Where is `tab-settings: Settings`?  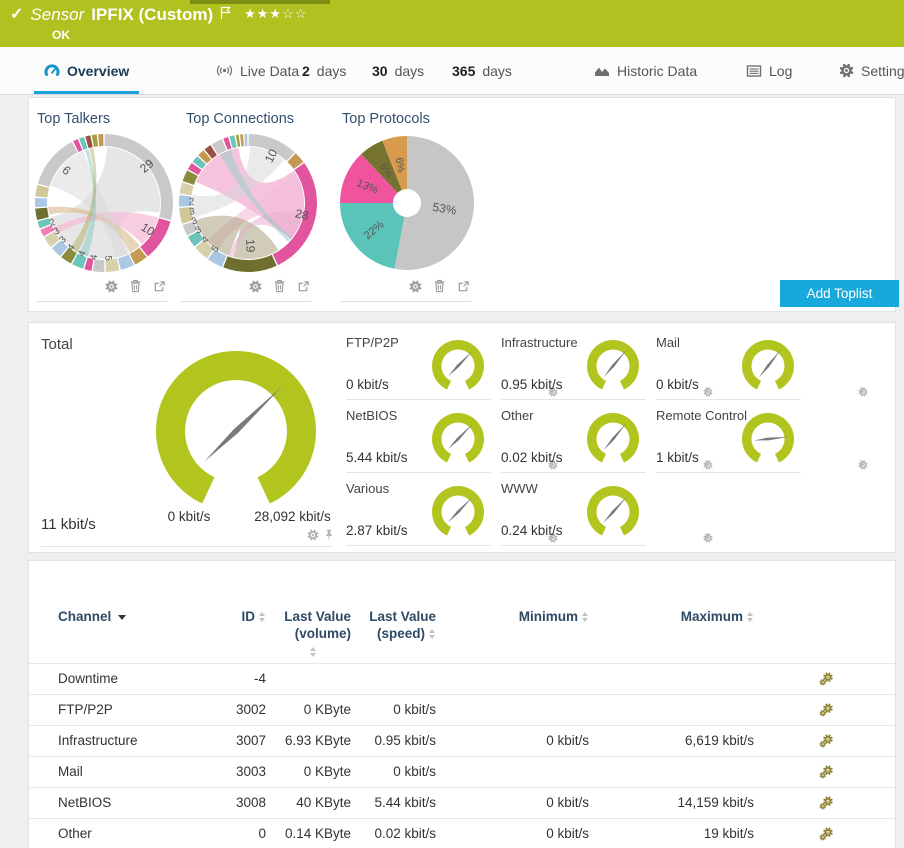
tab-settings: Settings is located at coordinates (869, 70).